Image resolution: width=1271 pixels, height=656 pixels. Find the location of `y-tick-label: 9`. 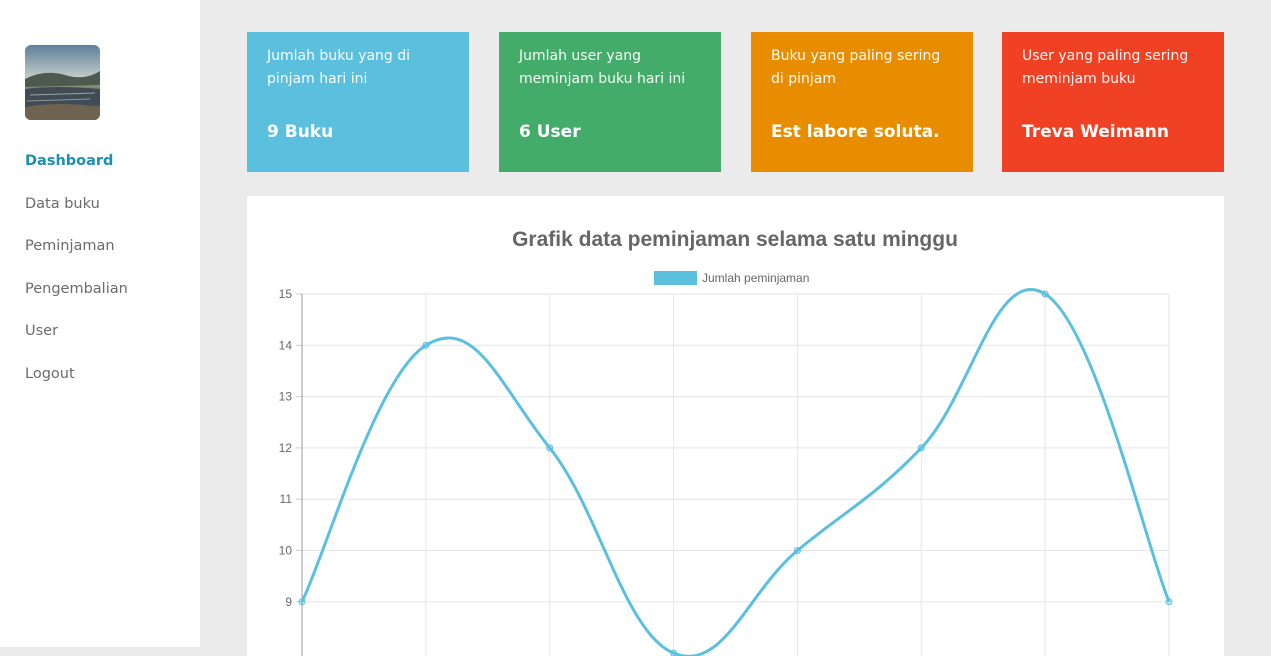

y-tick-label: 9 is located at coordinates (288, 602).